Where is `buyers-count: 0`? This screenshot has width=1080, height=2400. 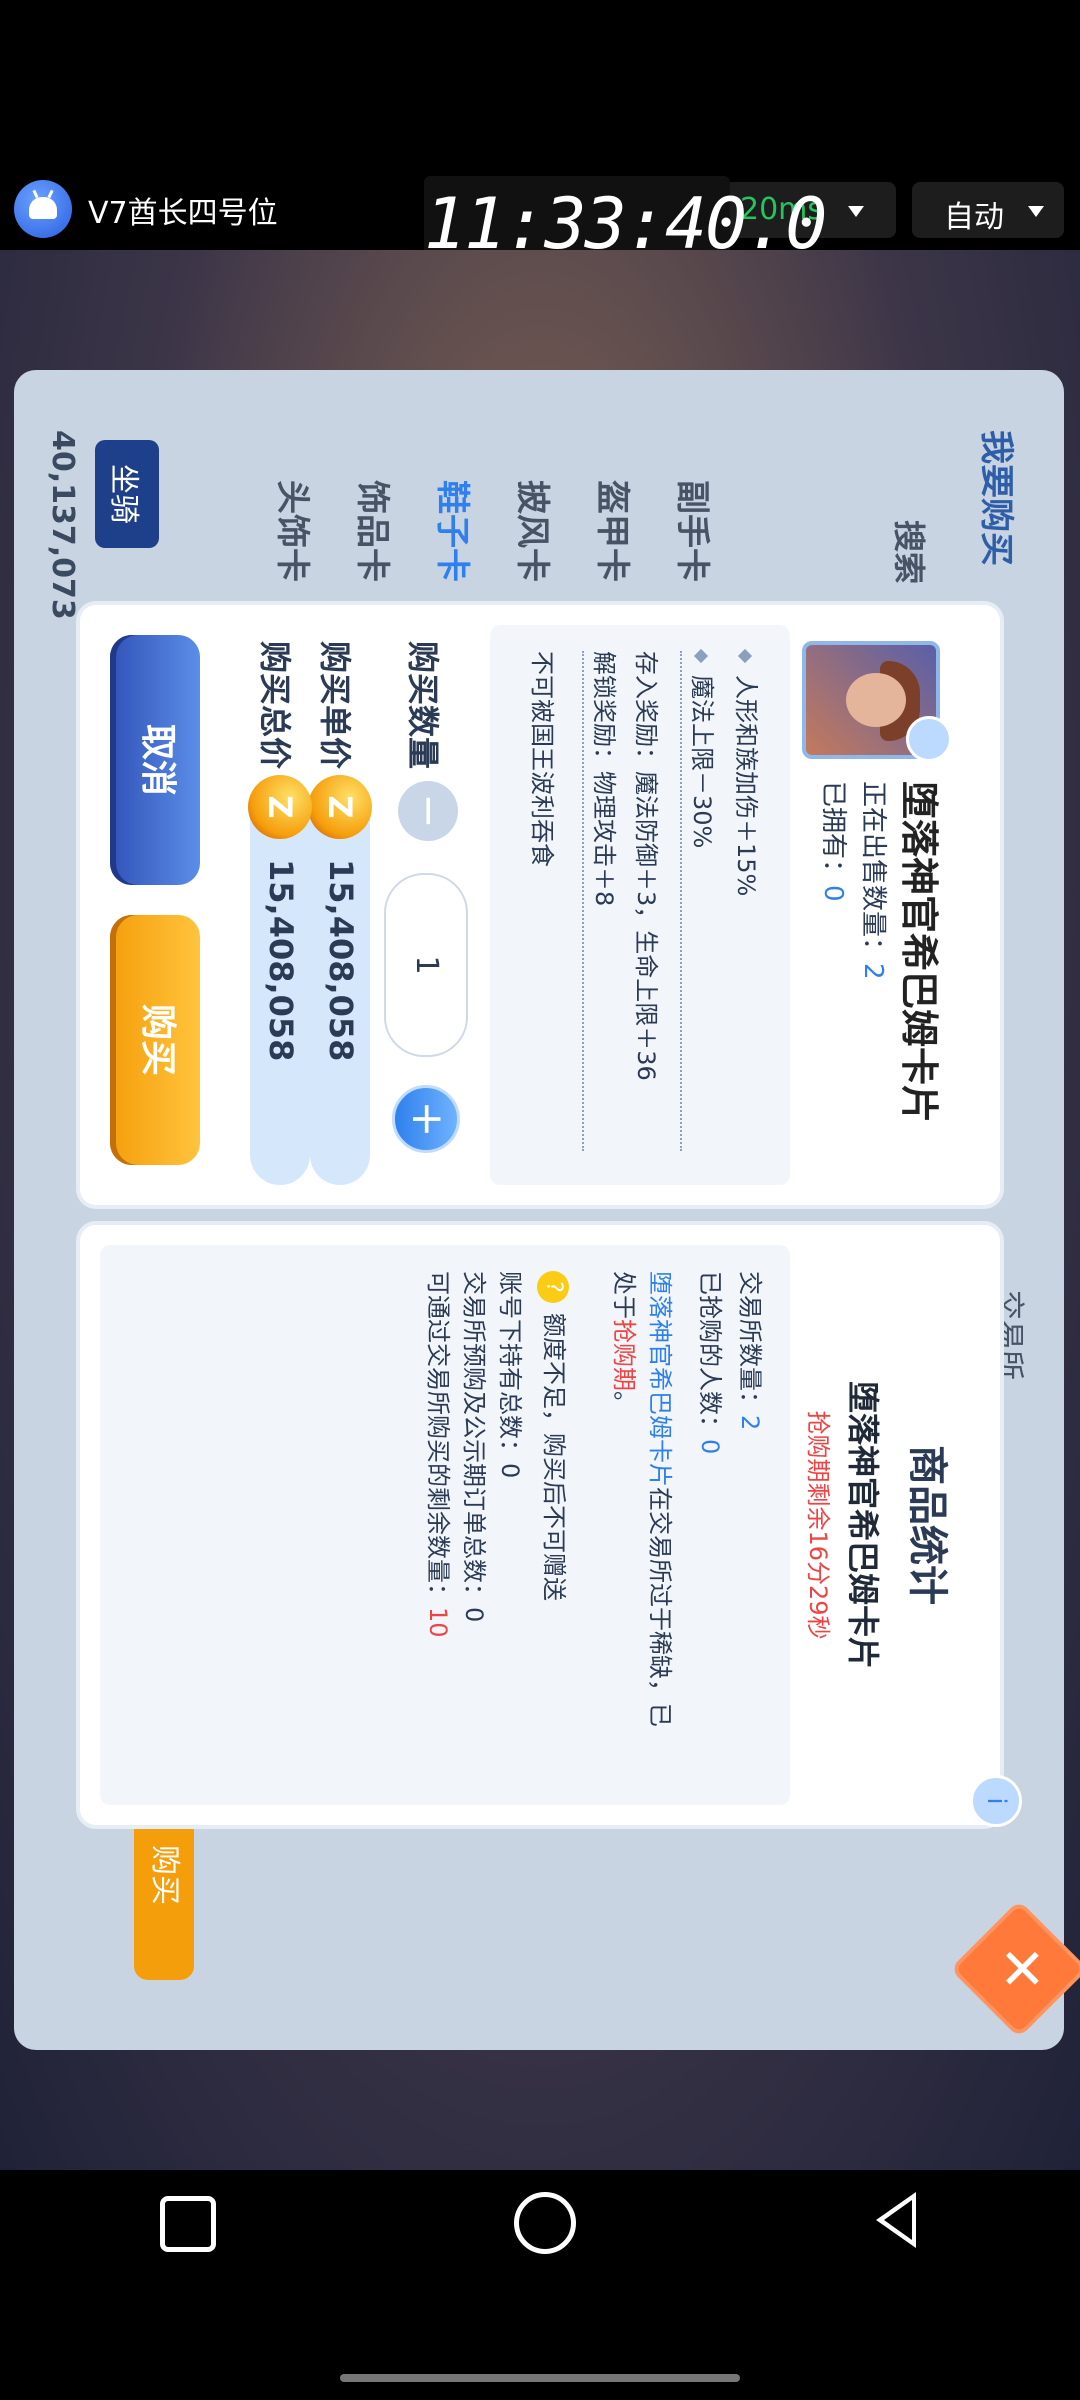 buyers-count: 0 is located at coordinates (710, 1447).